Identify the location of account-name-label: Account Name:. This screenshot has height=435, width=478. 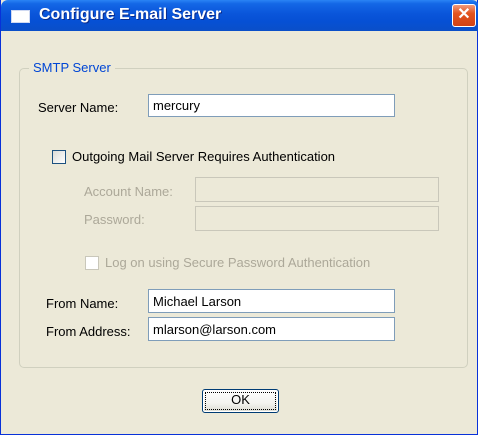
(128, 191).